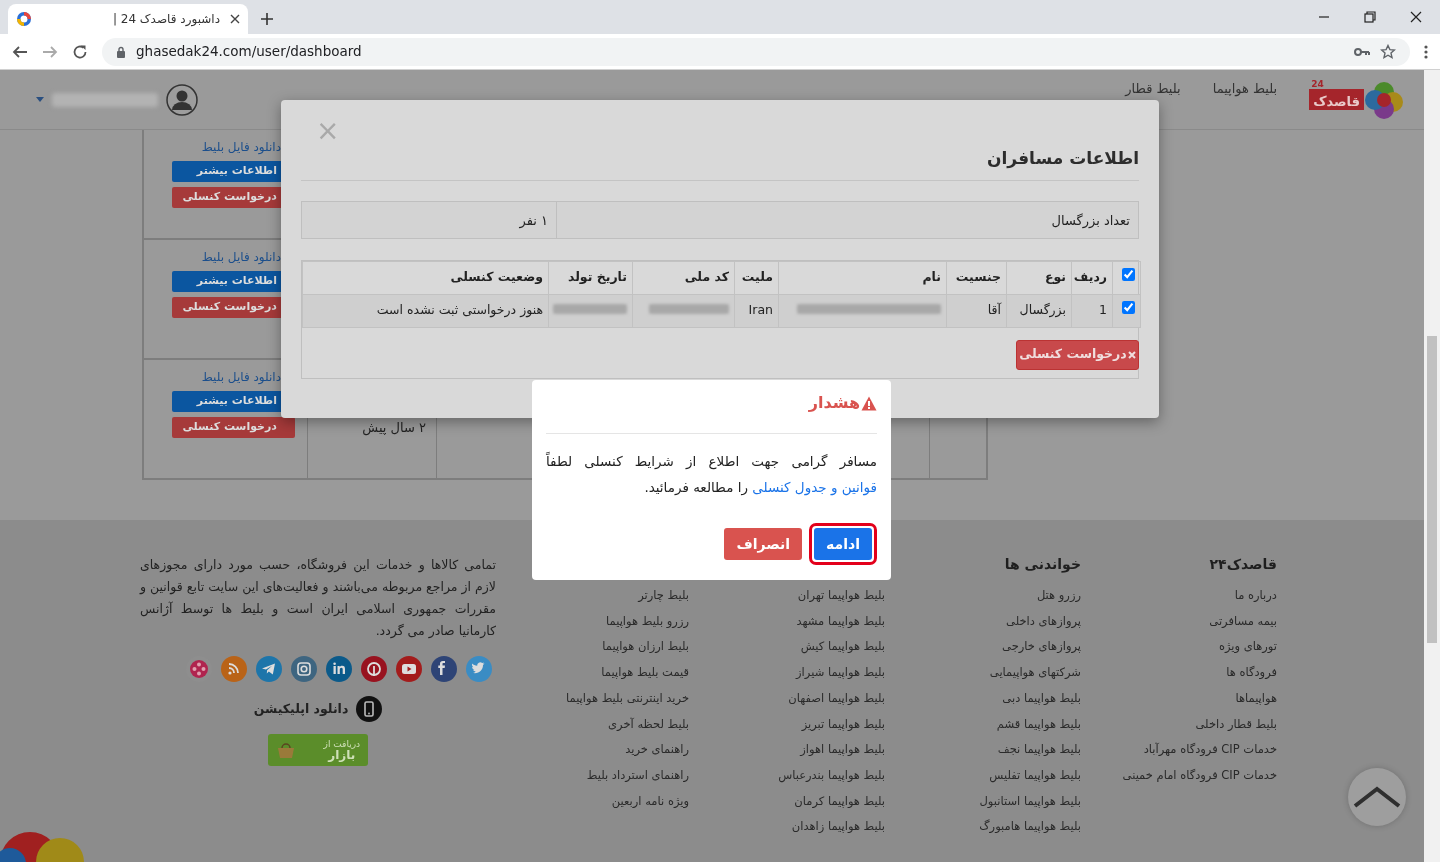 The width and height of the screenshot is (1440, 862). I want to click on adult-count-value: ۱ نفر, so click(429, 219).